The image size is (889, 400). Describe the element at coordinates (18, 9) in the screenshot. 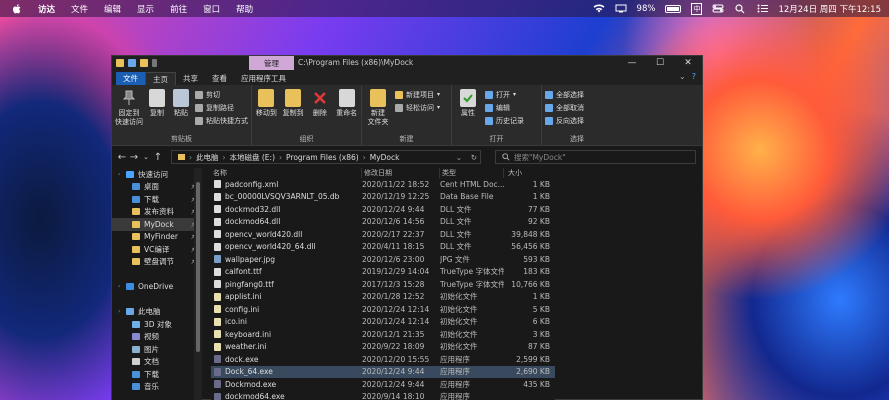

I see `apple-icon` at that location.